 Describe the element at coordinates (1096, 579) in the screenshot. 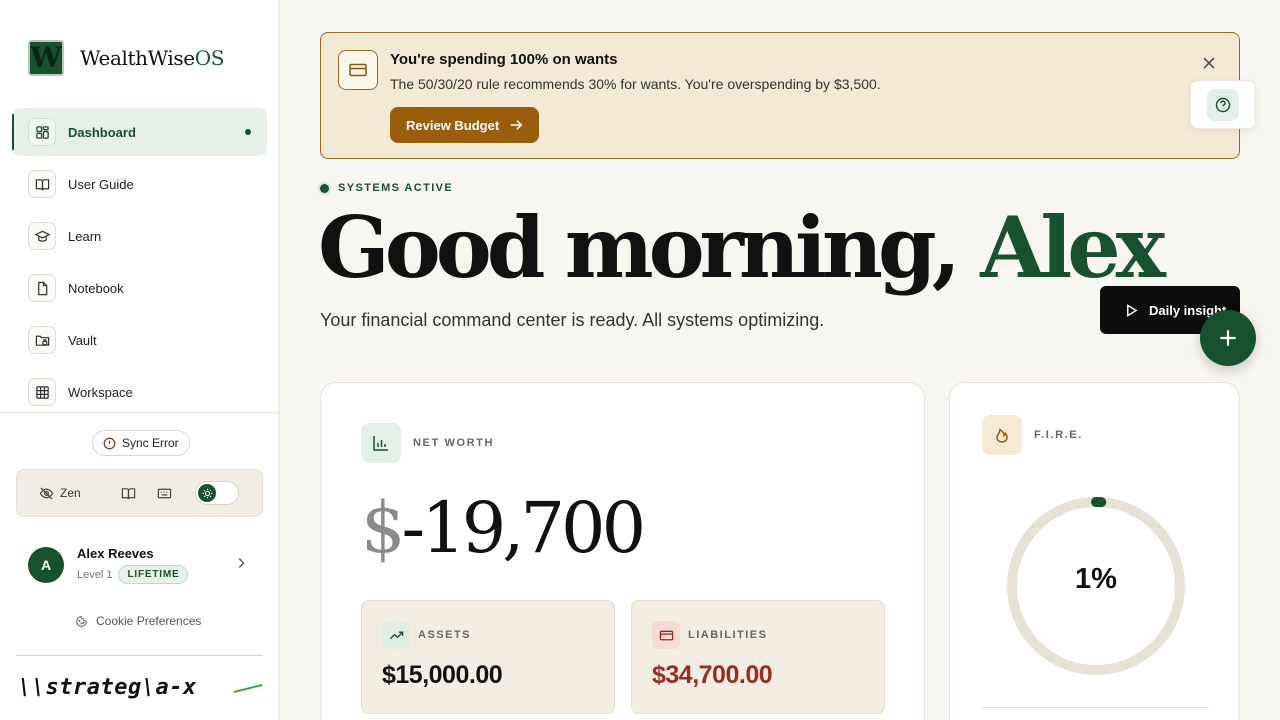

I see `fire-progress-value: 1%` at that location.